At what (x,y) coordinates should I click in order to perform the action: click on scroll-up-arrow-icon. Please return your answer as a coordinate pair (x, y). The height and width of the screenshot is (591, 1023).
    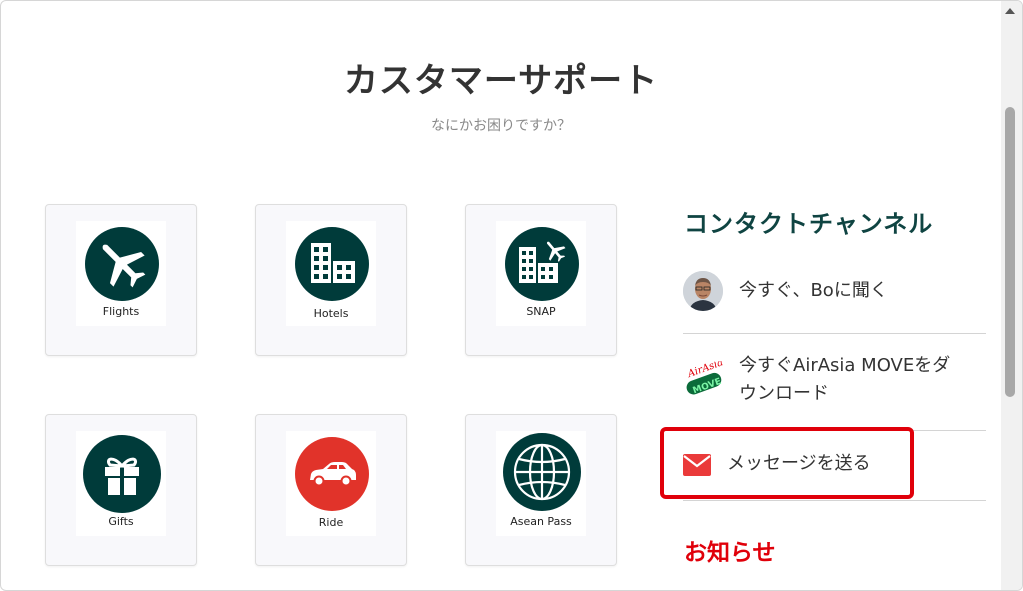
    Looking at the image, I should click on (1010, 11).